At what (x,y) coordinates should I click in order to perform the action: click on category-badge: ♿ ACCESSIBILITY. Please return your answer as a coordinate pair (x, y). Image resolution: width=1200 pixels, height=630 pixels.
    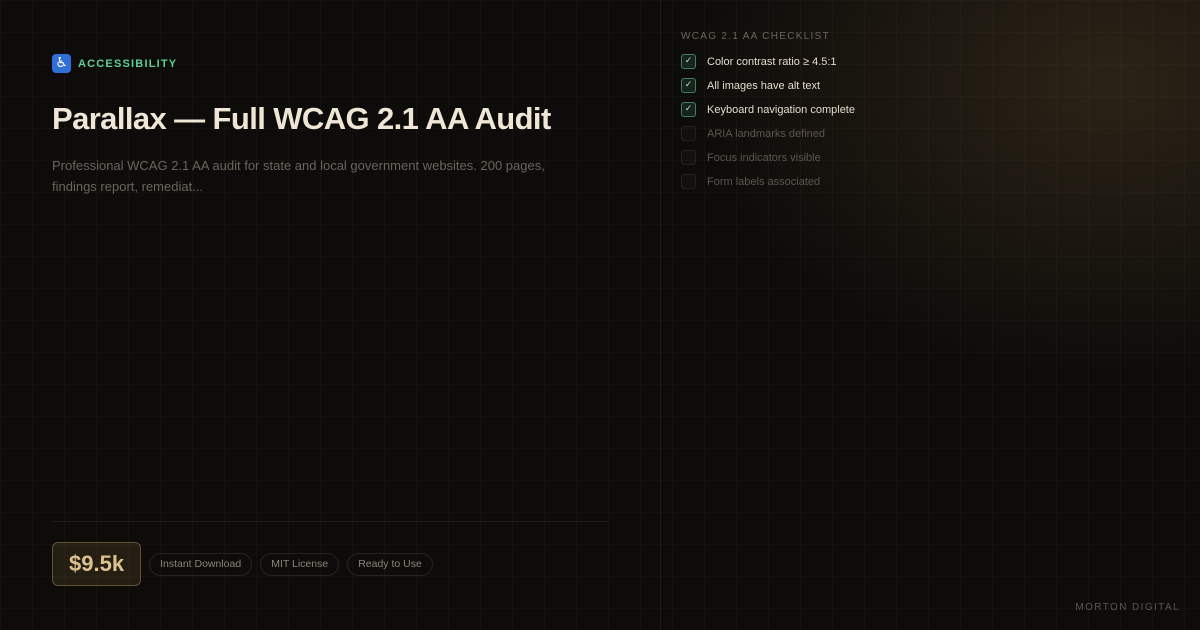
    Looking at the image, I should click on (114, 63).